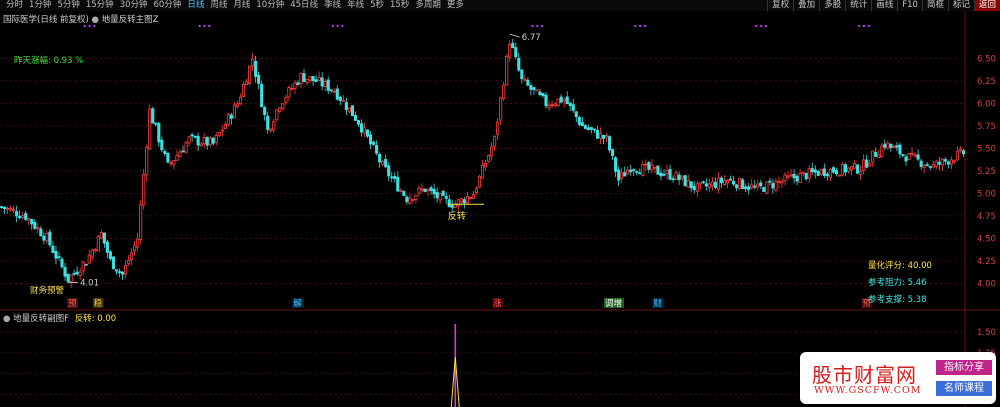  I want to click on timeframe-6: 日线, so click(195, 5).